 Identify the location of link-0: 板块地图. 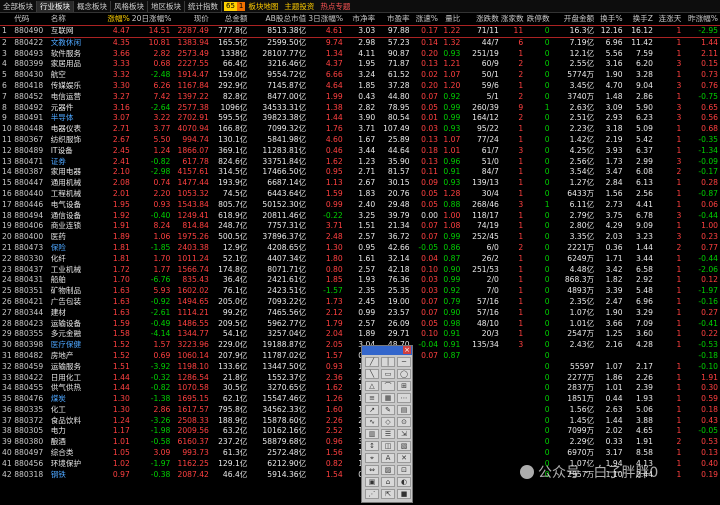
(263, 6).